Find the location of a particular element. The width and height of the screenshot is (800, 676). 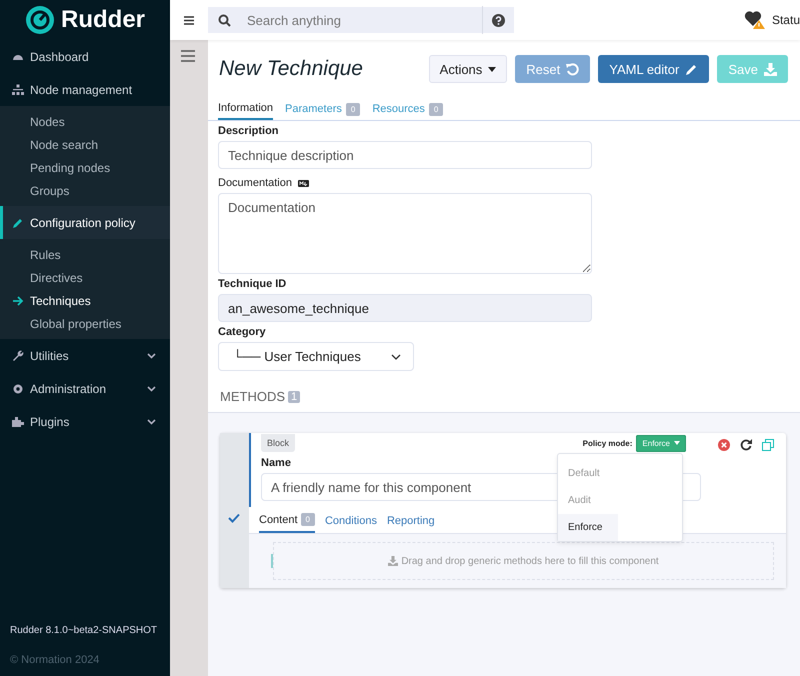

documentation-field: Documentation is located at coordinates (405, 233).